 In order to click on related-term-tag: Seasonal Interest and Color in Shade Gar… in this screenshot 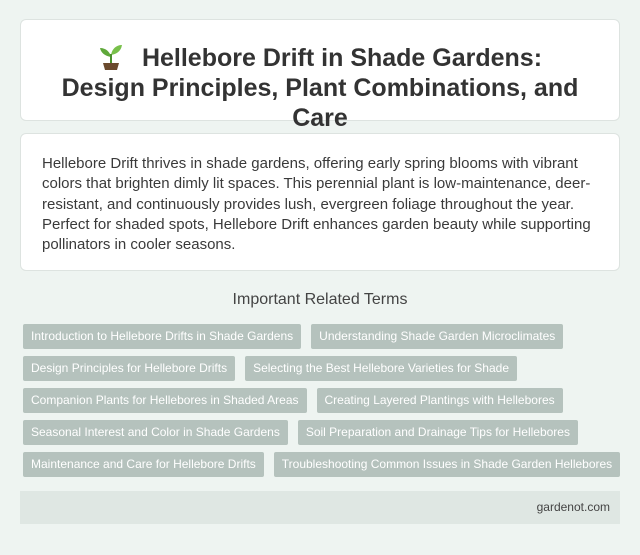, I will do `click(155, 432)`.